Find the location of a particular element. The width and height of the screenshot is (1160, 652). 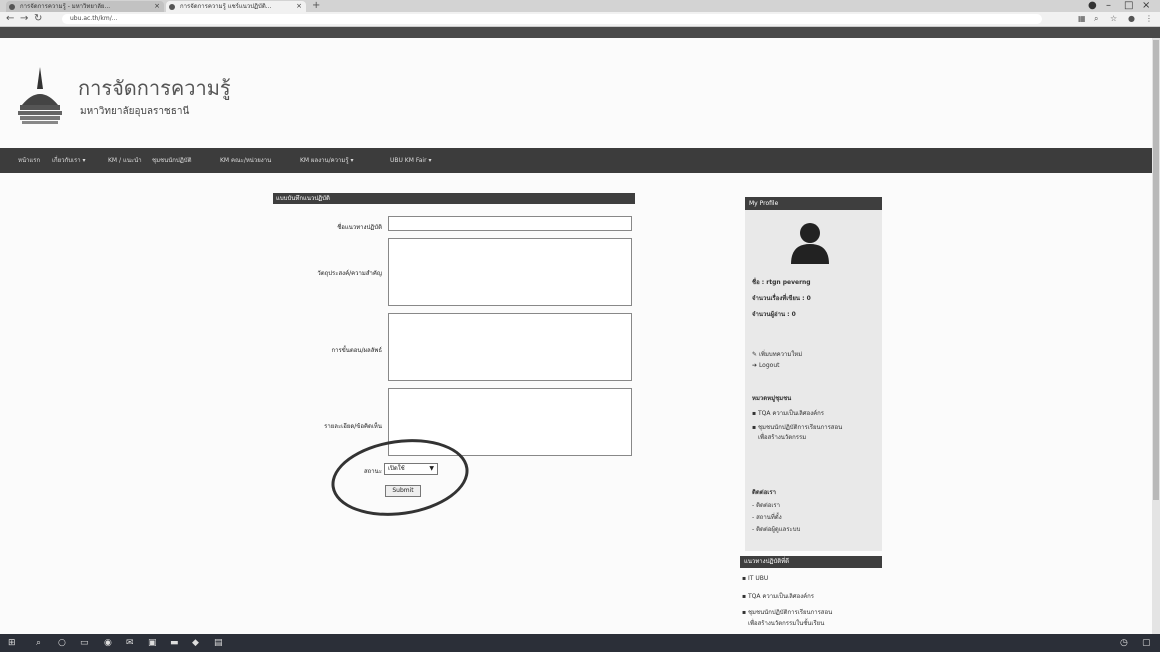

links-header: แนวทางปฏิบัติที่ดี is located at coordinates (811, 562).